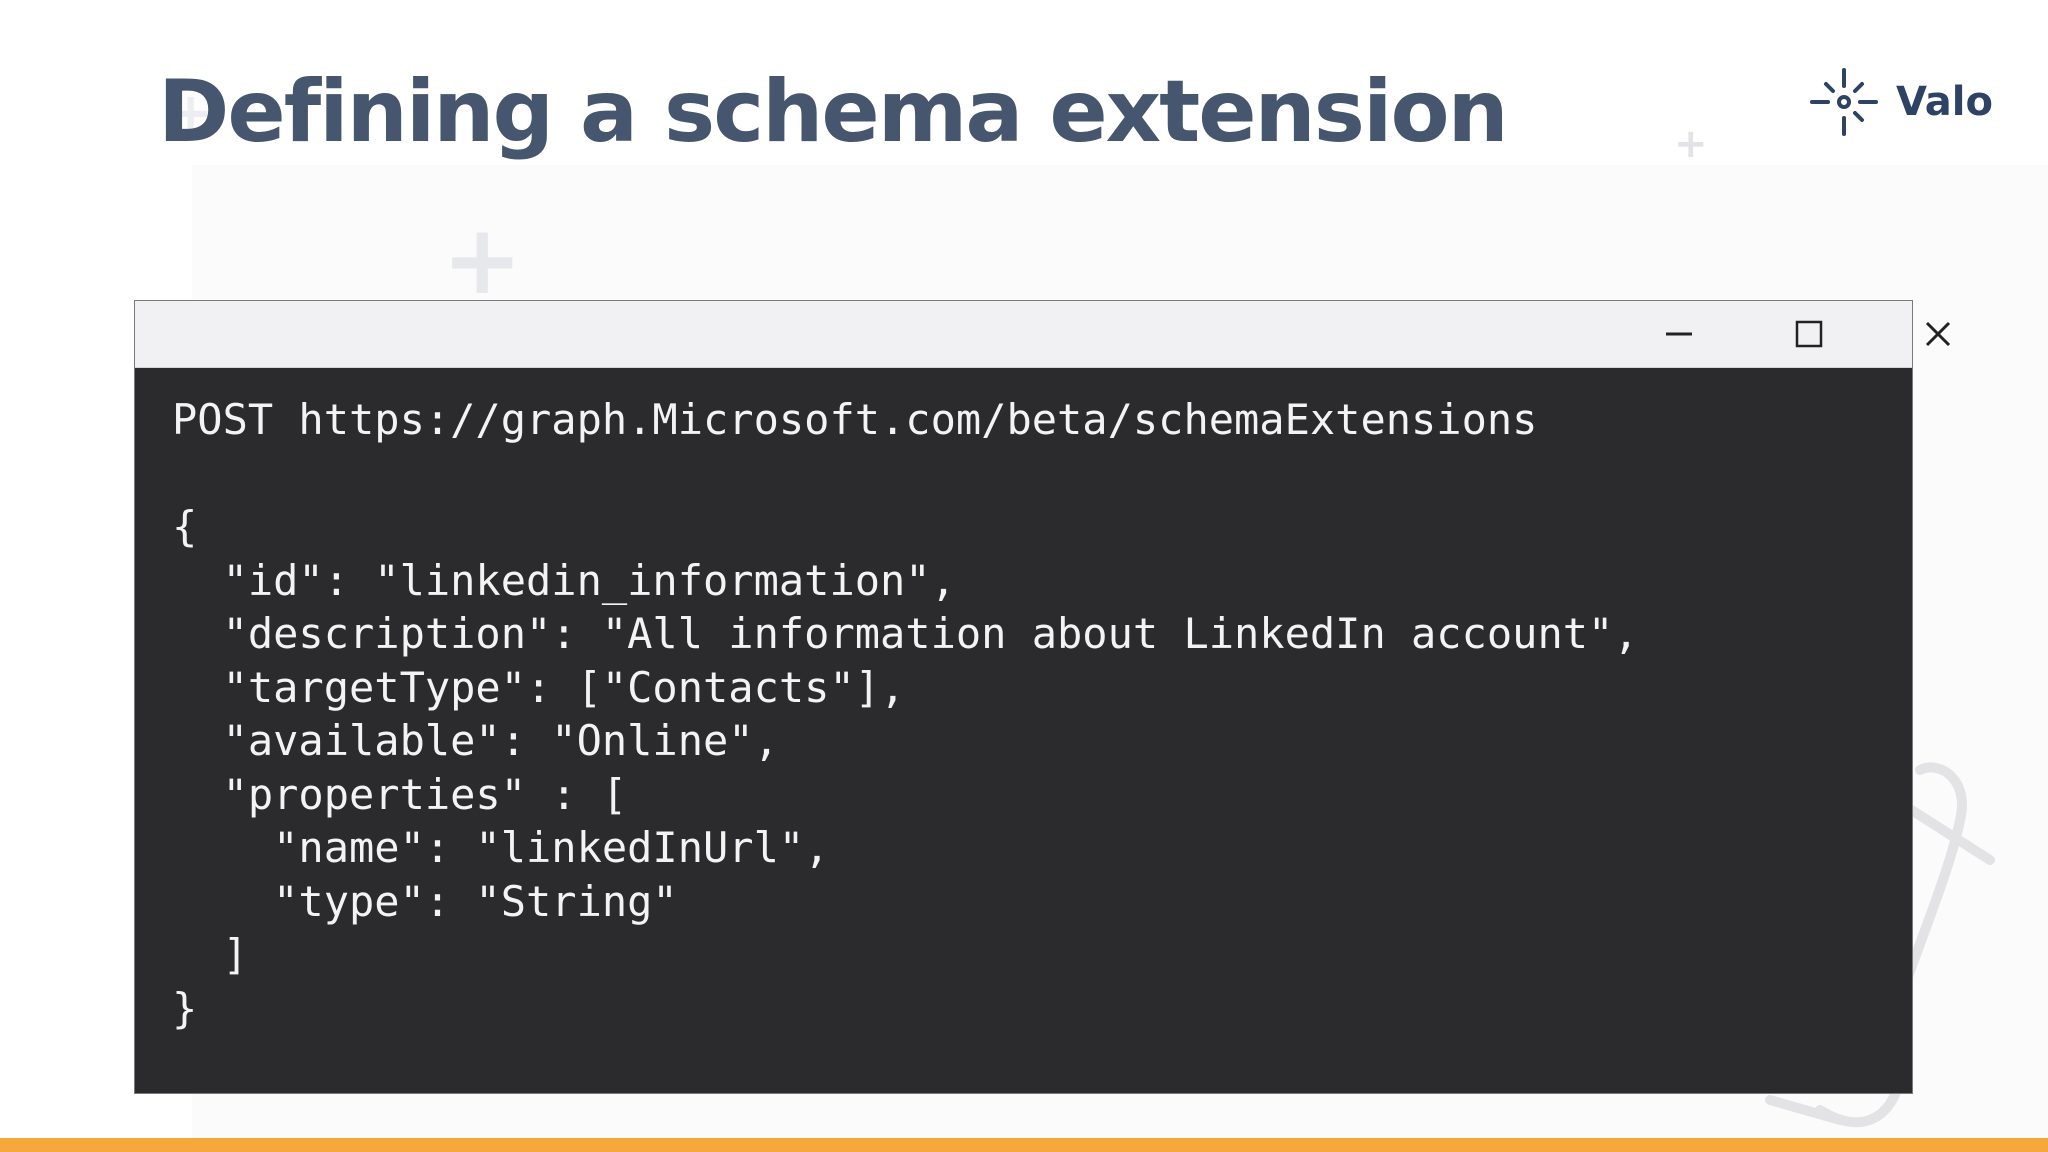 The image size is (2048, 1152). Describe the element at coordinates (1944, 102) in the screenshot. I see `logo-text: Valo` at that location.